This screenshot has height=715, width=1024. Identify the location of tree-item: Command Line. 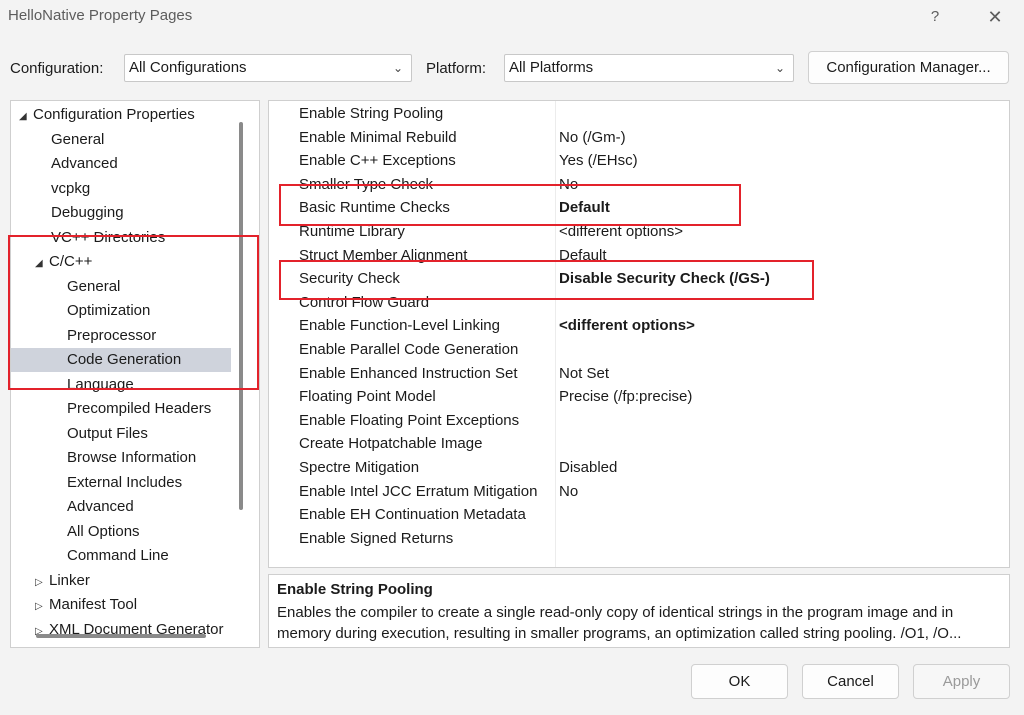
(118, 556).